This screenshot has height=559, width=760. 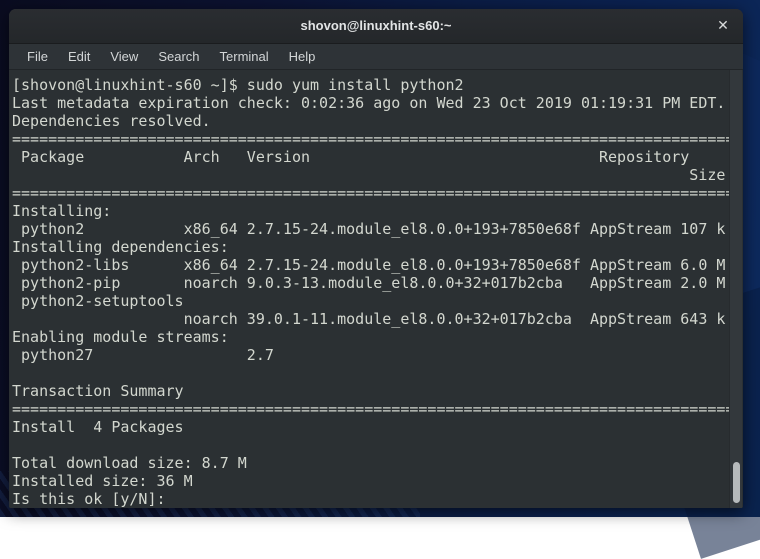 What do you see at coordinates (120, 337) in the screenshot?
I see `terminal-line: Enabling module streams:` at bounding box center [120, 337].